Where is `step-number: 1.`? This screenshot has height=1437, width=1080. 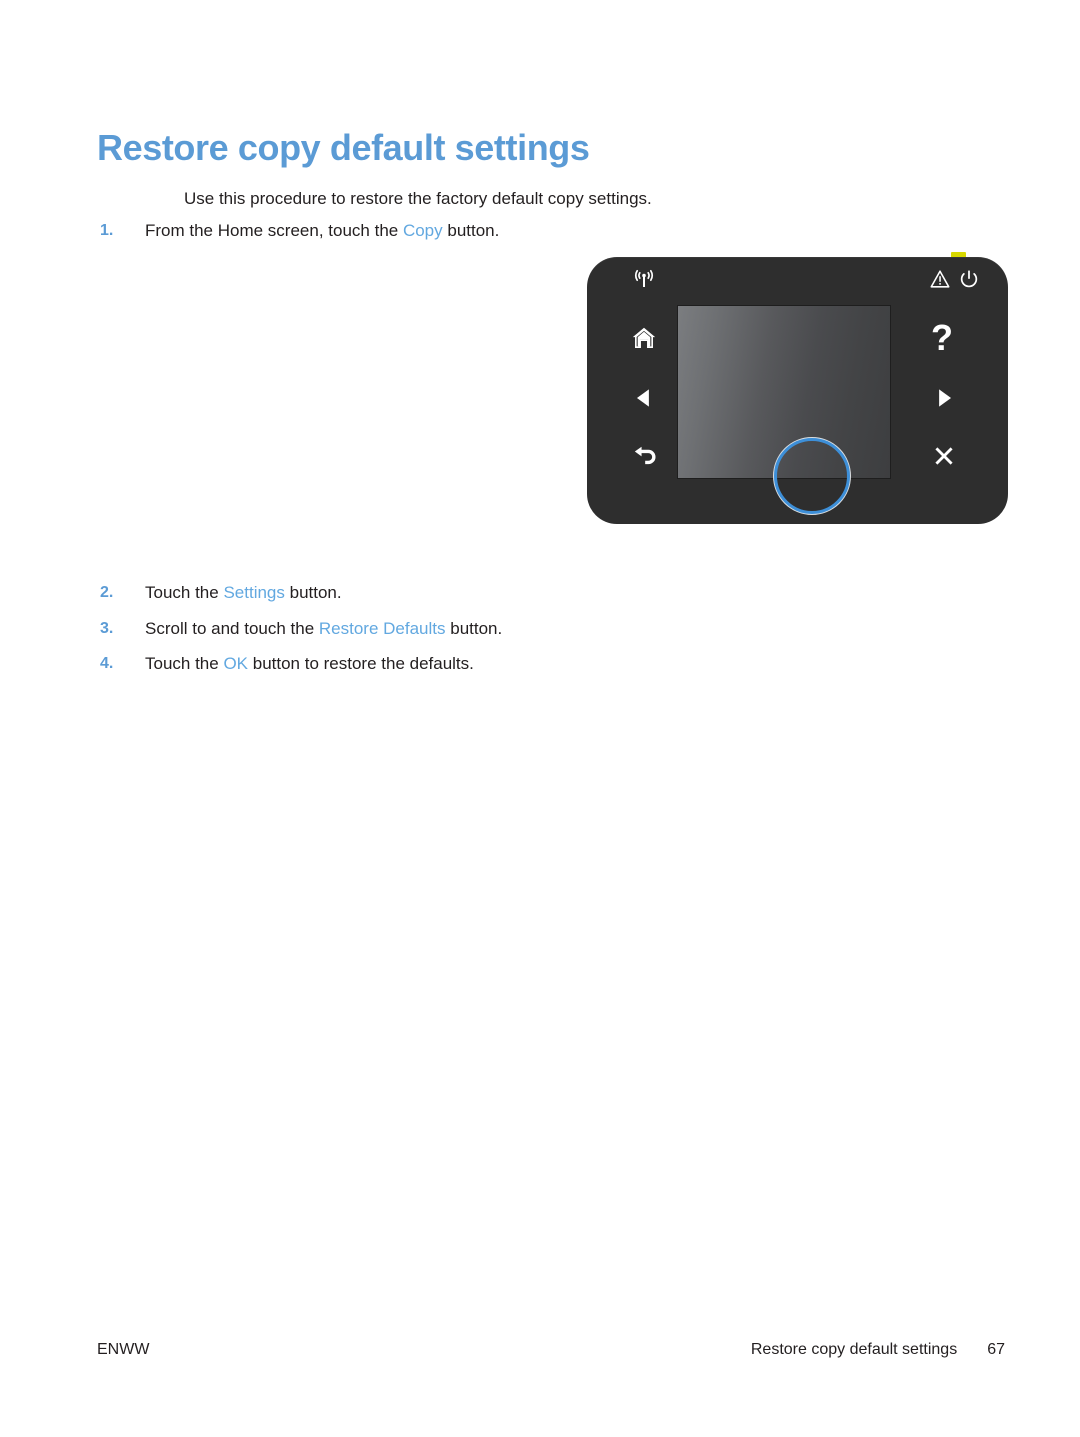
step-number: 1. is located at coordinates (107, 230).